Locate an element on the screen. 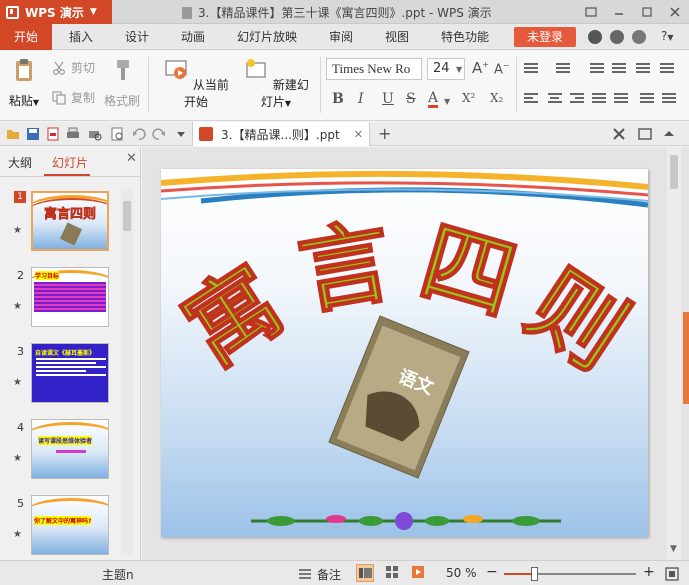  new-slide-button: 新建幻灯片▼ is located at coordinates (276, 83).